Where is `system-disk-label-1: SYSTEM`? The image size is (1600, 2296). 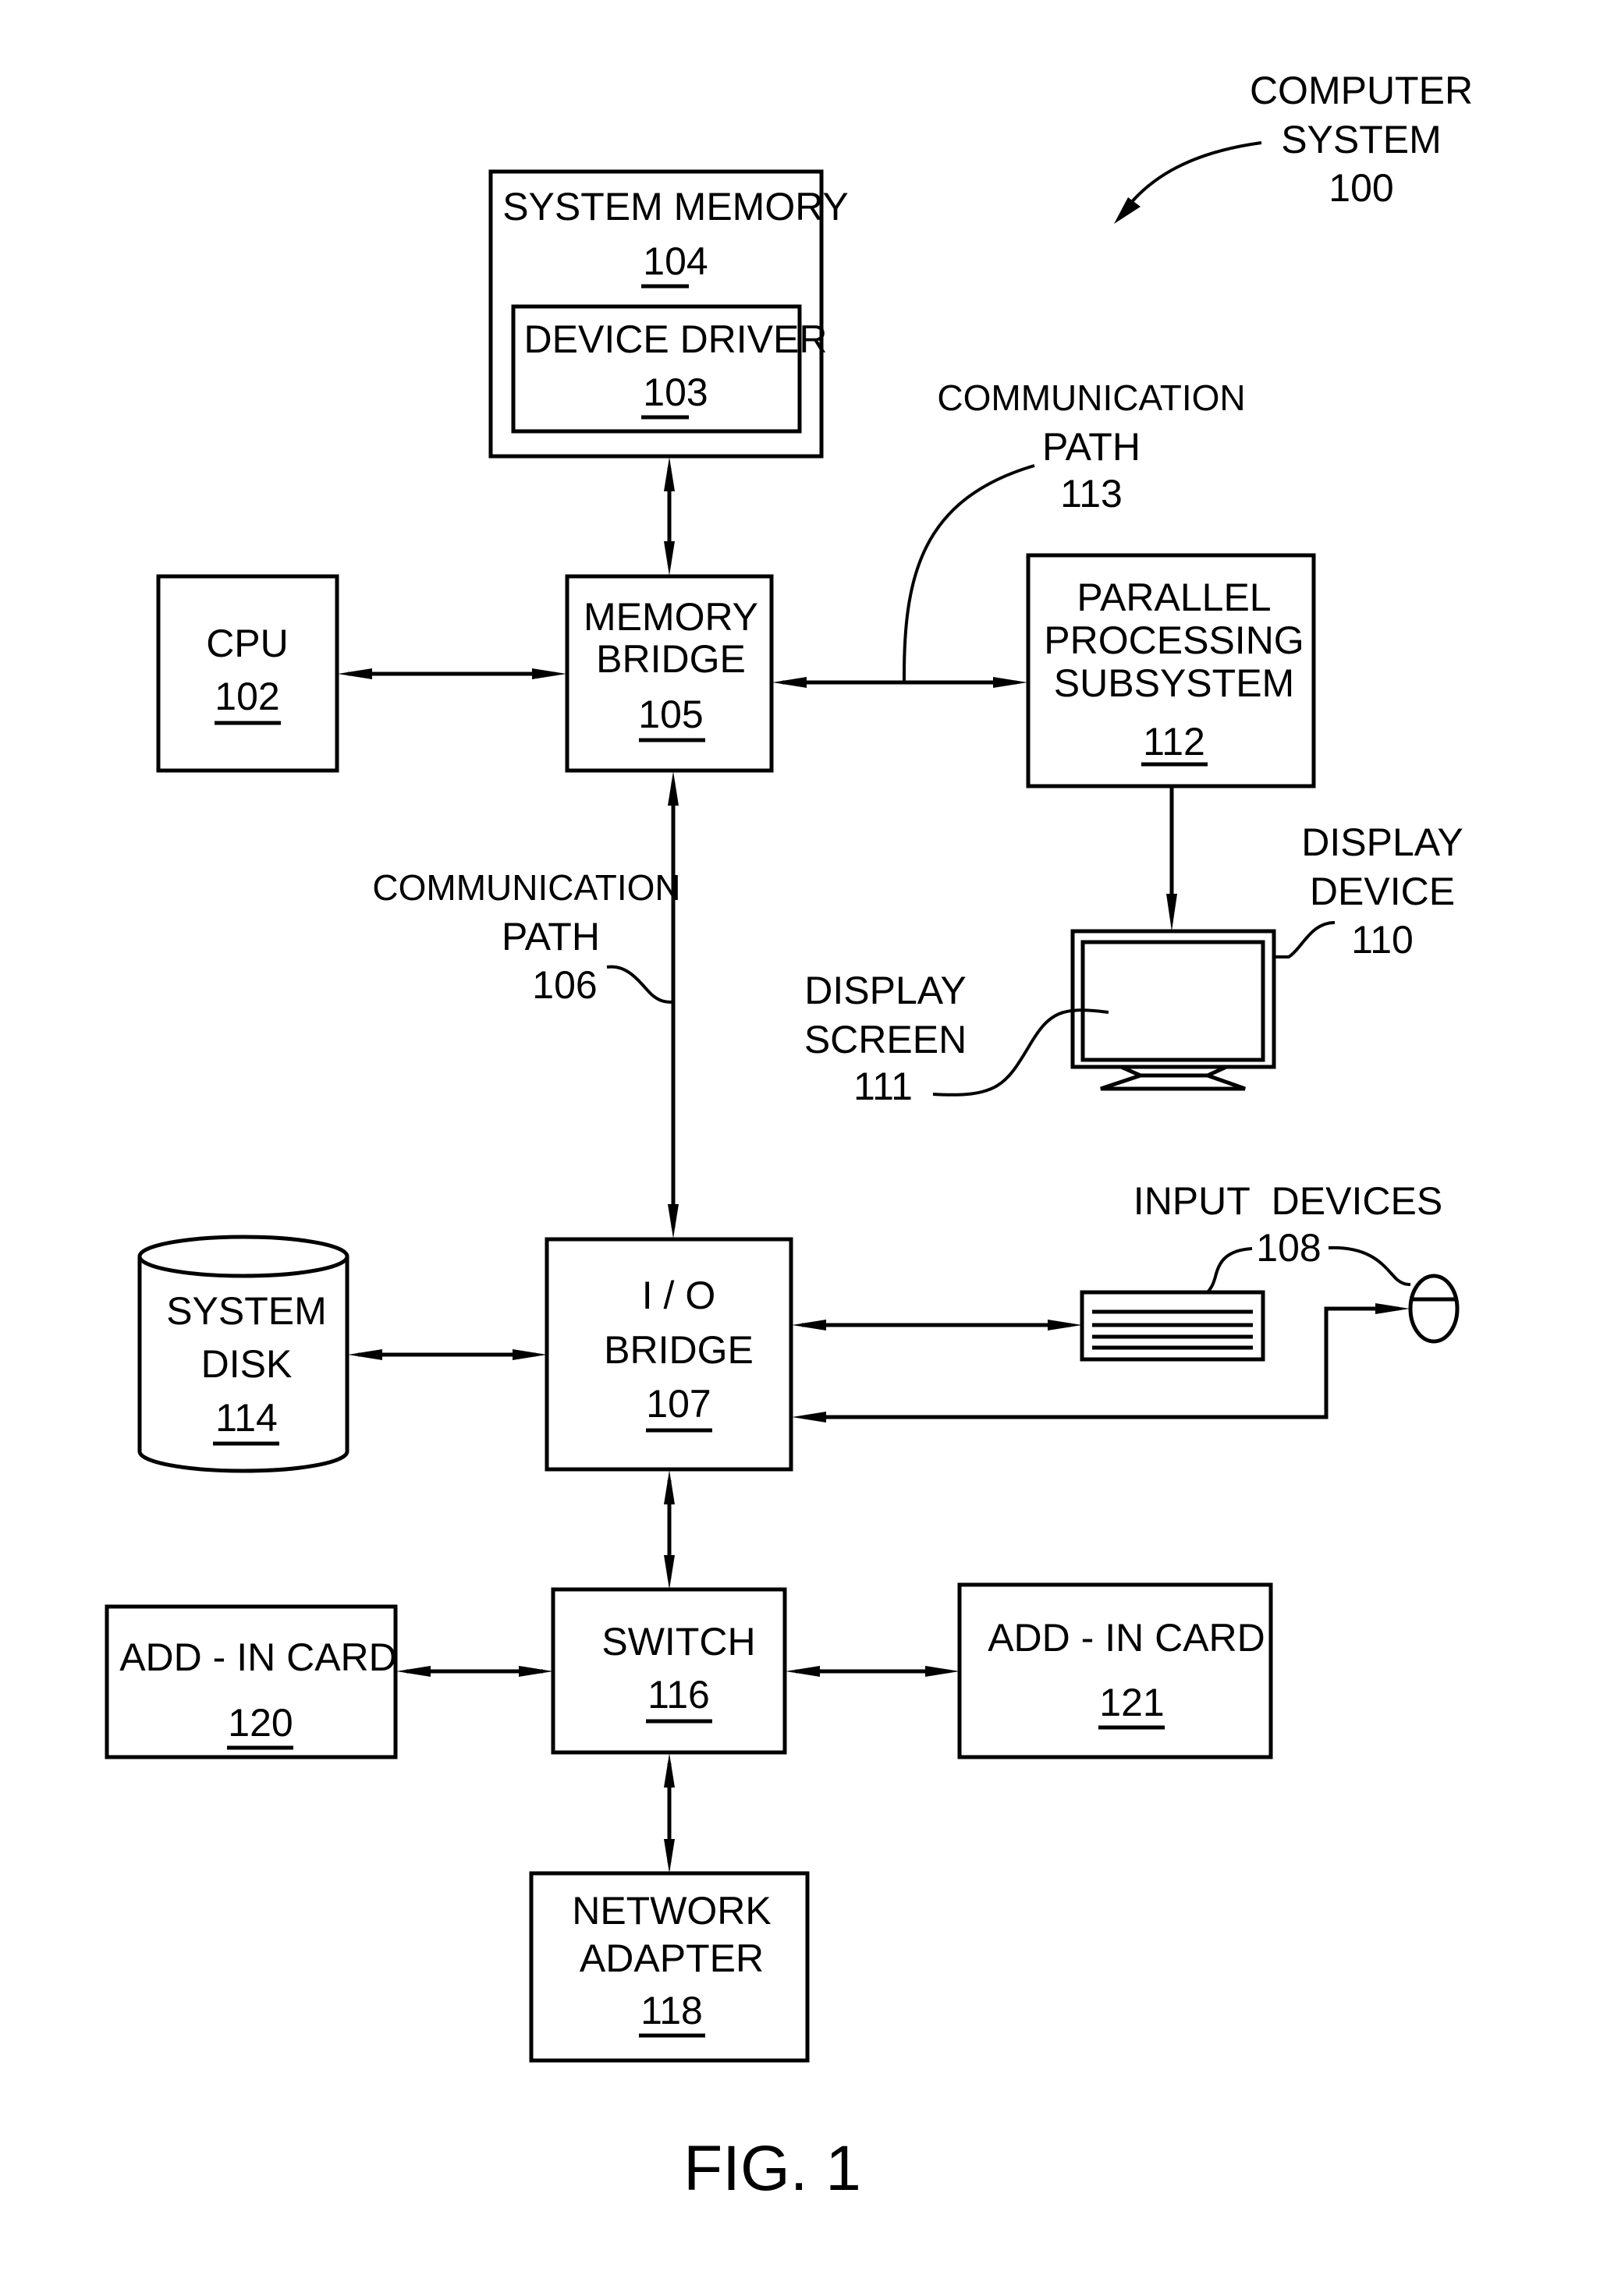
system-disk-label-1: SYSTEM is located at coordinates (247, 1311).